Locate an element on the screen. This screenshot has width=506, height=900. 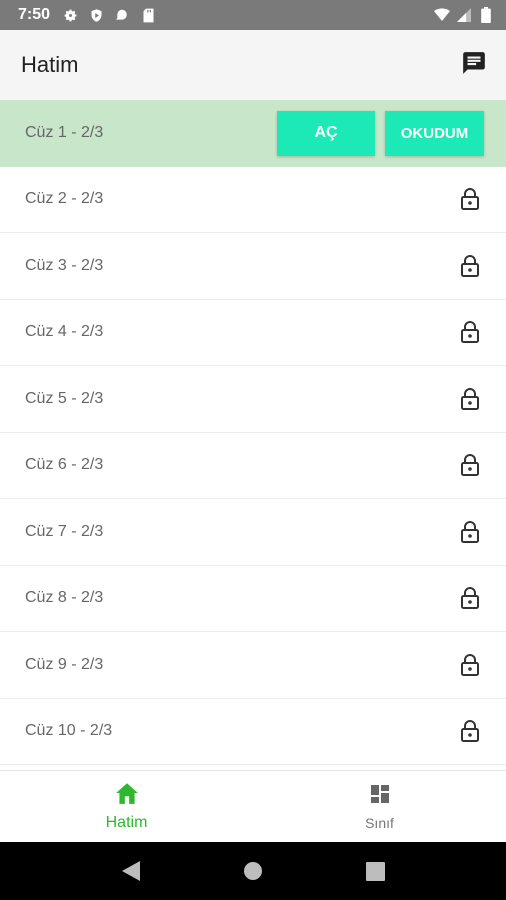
nav-item-hatim: Hatim is located at coordinates (126, 806).